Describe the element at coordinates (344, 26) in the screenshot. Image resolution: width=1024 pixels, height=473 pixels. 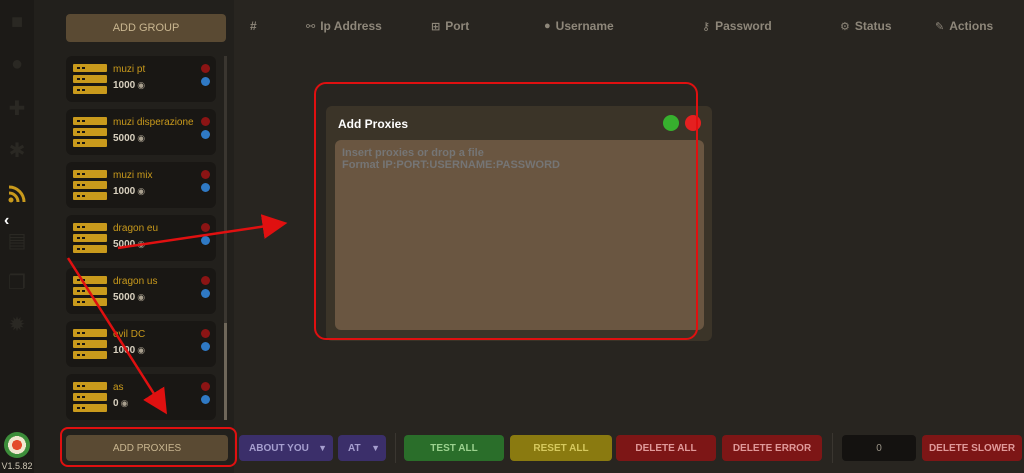
I see `column-header-ip-address: ⚯ Ip Address` at that location.